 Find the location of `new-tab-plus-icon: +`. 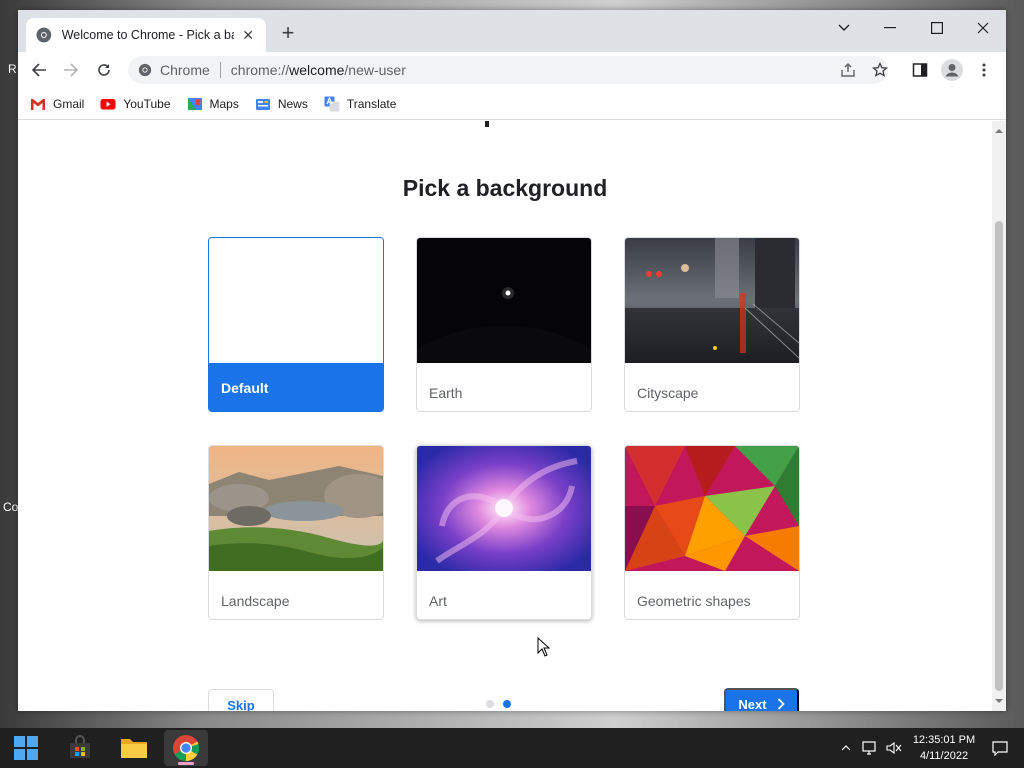

new-tab-plus-icon: + is located at coordinates (288, 34).